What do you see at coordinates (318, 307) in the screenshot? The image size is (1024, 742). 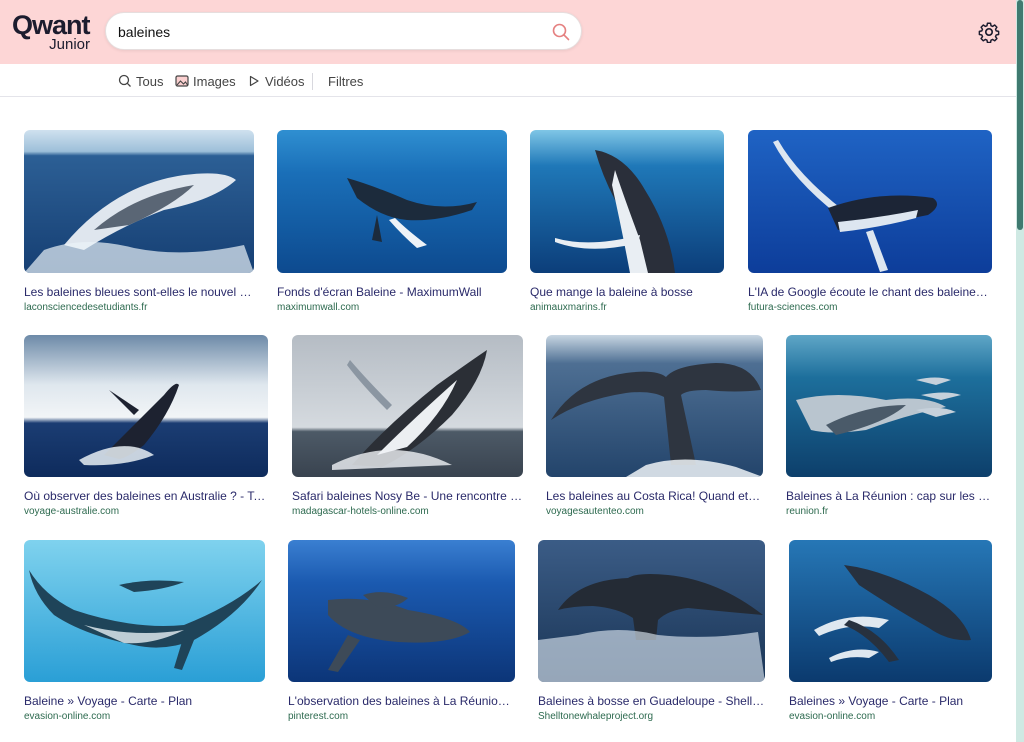 I see `result-domain: maximumwall.com` at bounding box center [318, 307].